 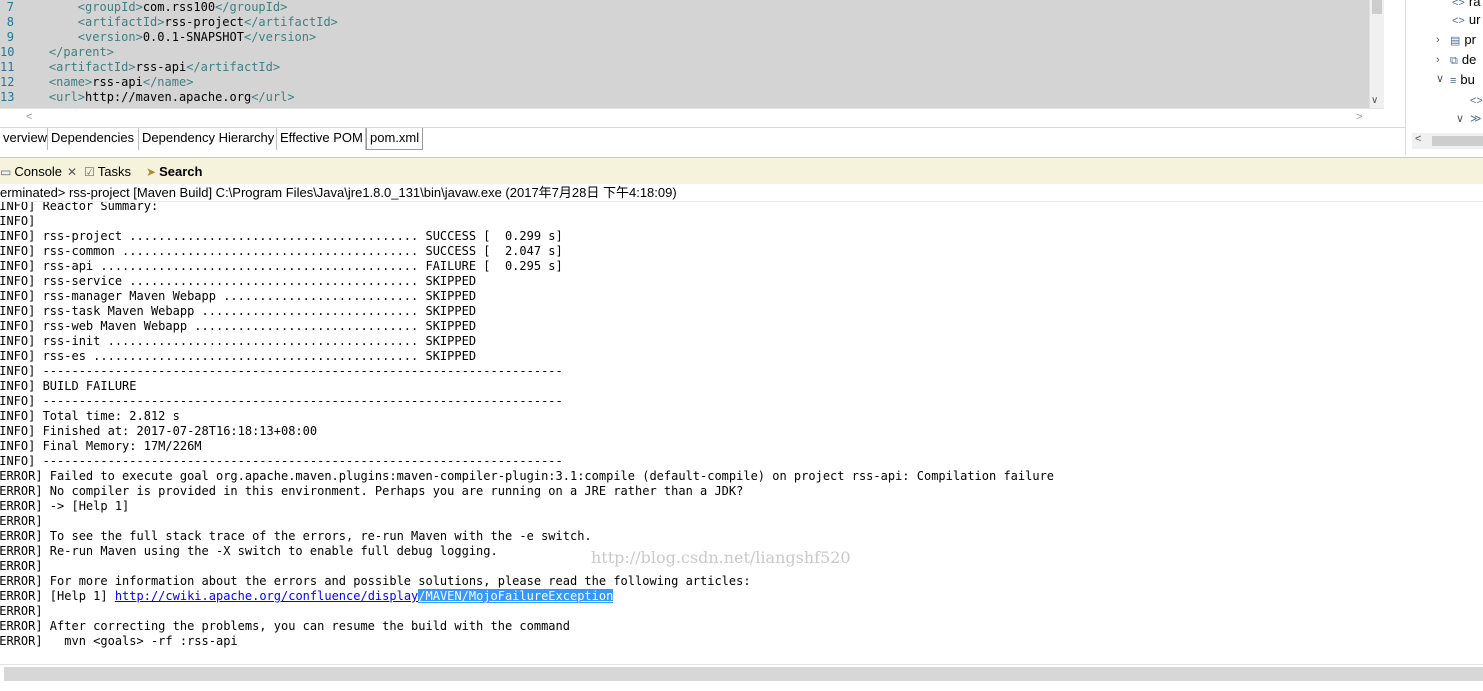 I want to click on outline-view: <> ra <> ur › ▤ pr › ⧉ de ∨ ≡ bu <> ∨ ≫ <, so click(x=1444, y=77).